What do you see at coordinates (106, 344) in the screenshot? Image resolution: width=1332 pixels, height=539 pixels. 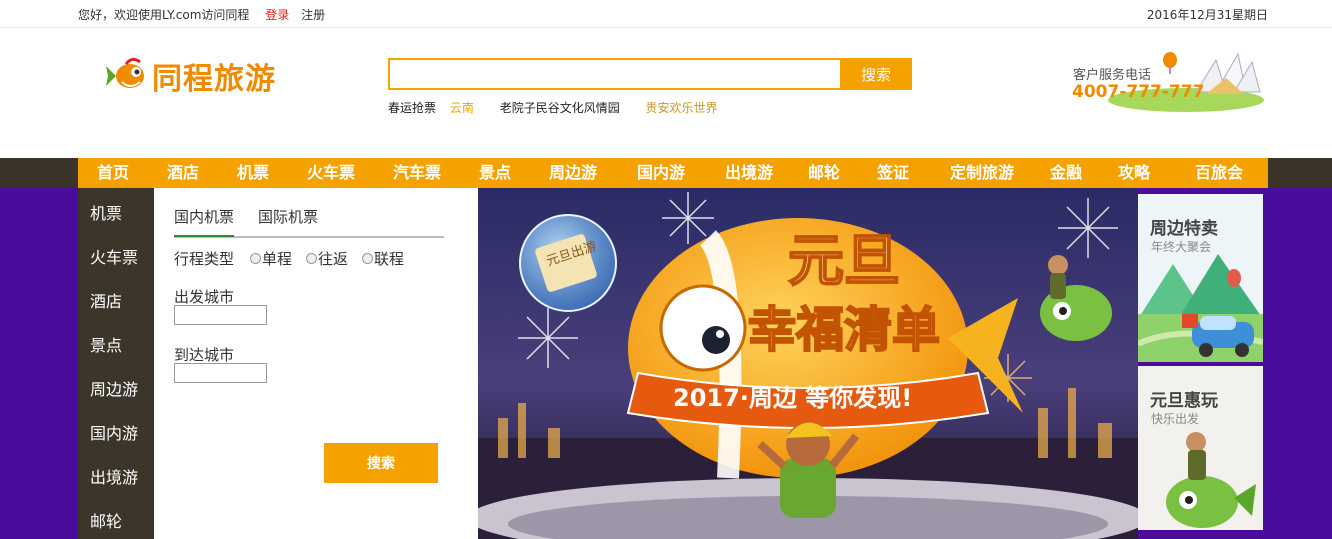 I see `sidebar-item-attraction: 景点` at bounding box center [106, 344].